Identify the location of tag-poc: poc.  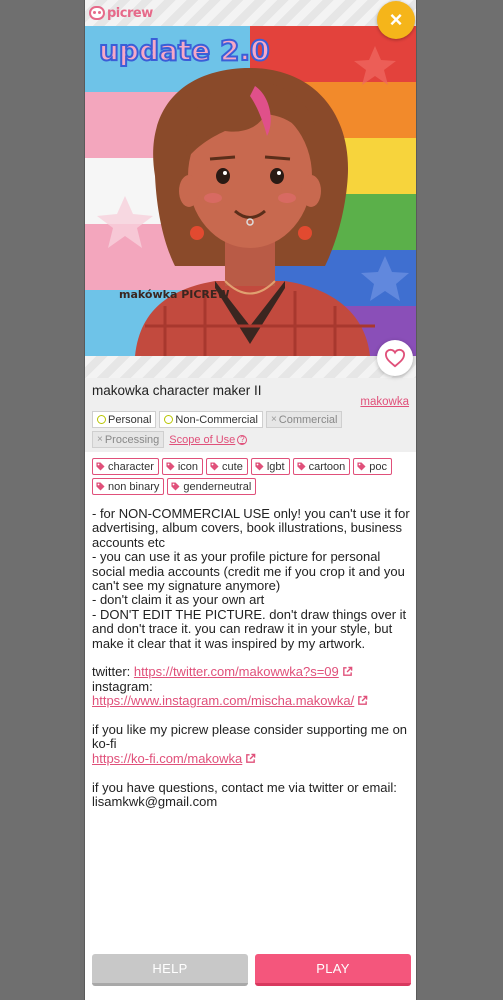
(373, 466).